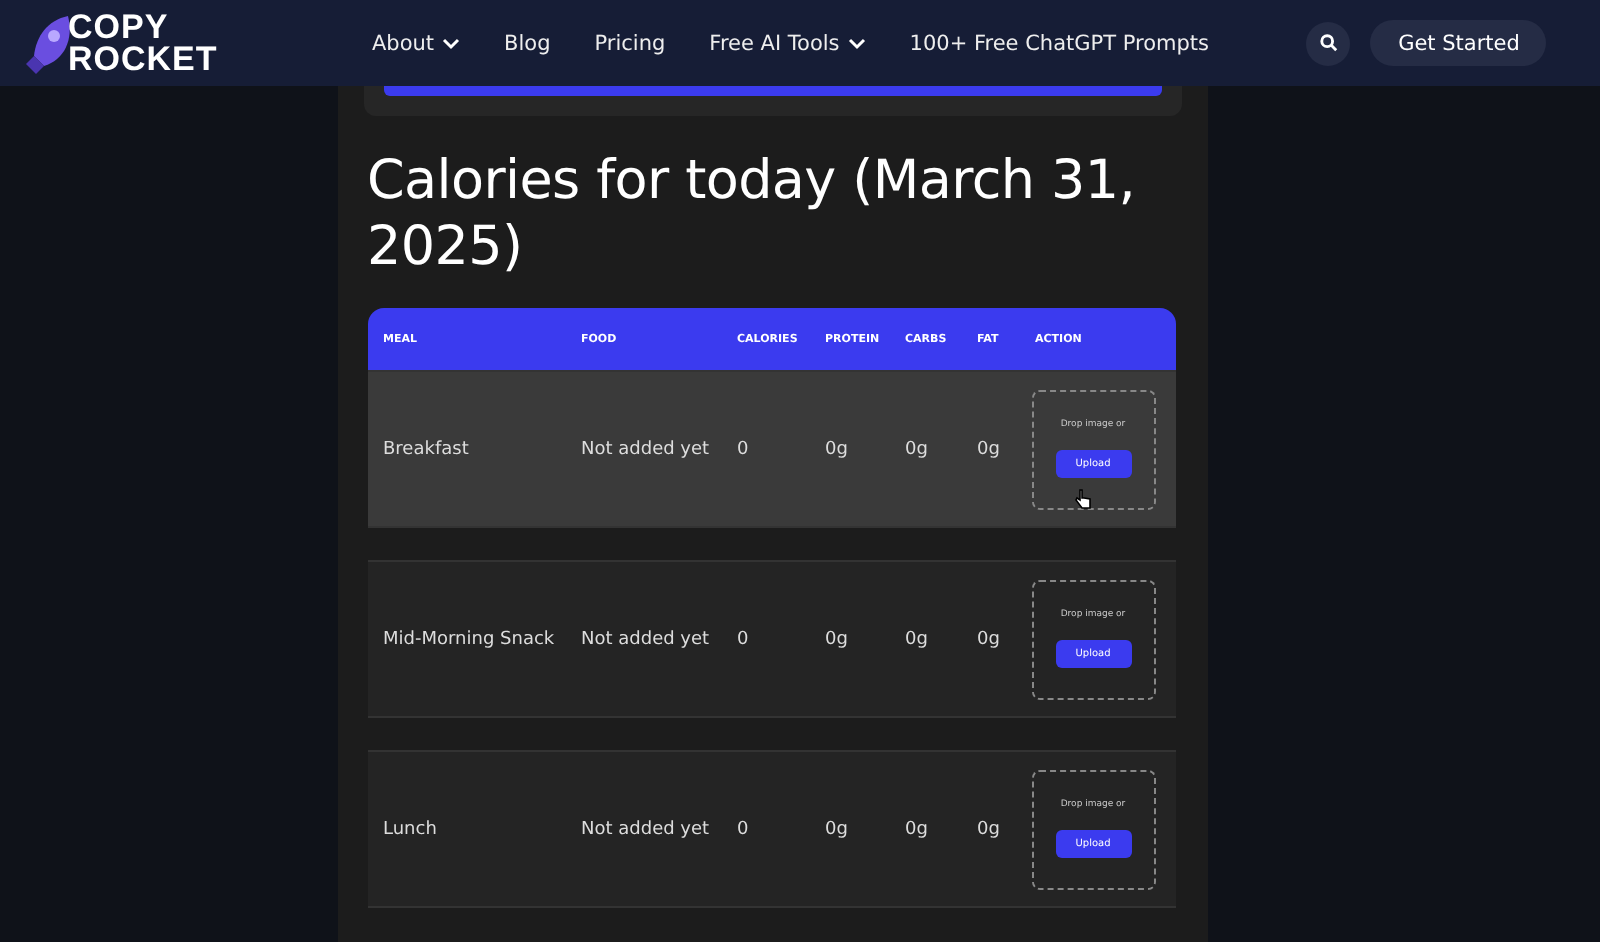  What do you see at coordinates (752, 214) in the screenshot?
I see `page-title: Calories for today (March 31, 2025)` at bounding box center [752, 214].